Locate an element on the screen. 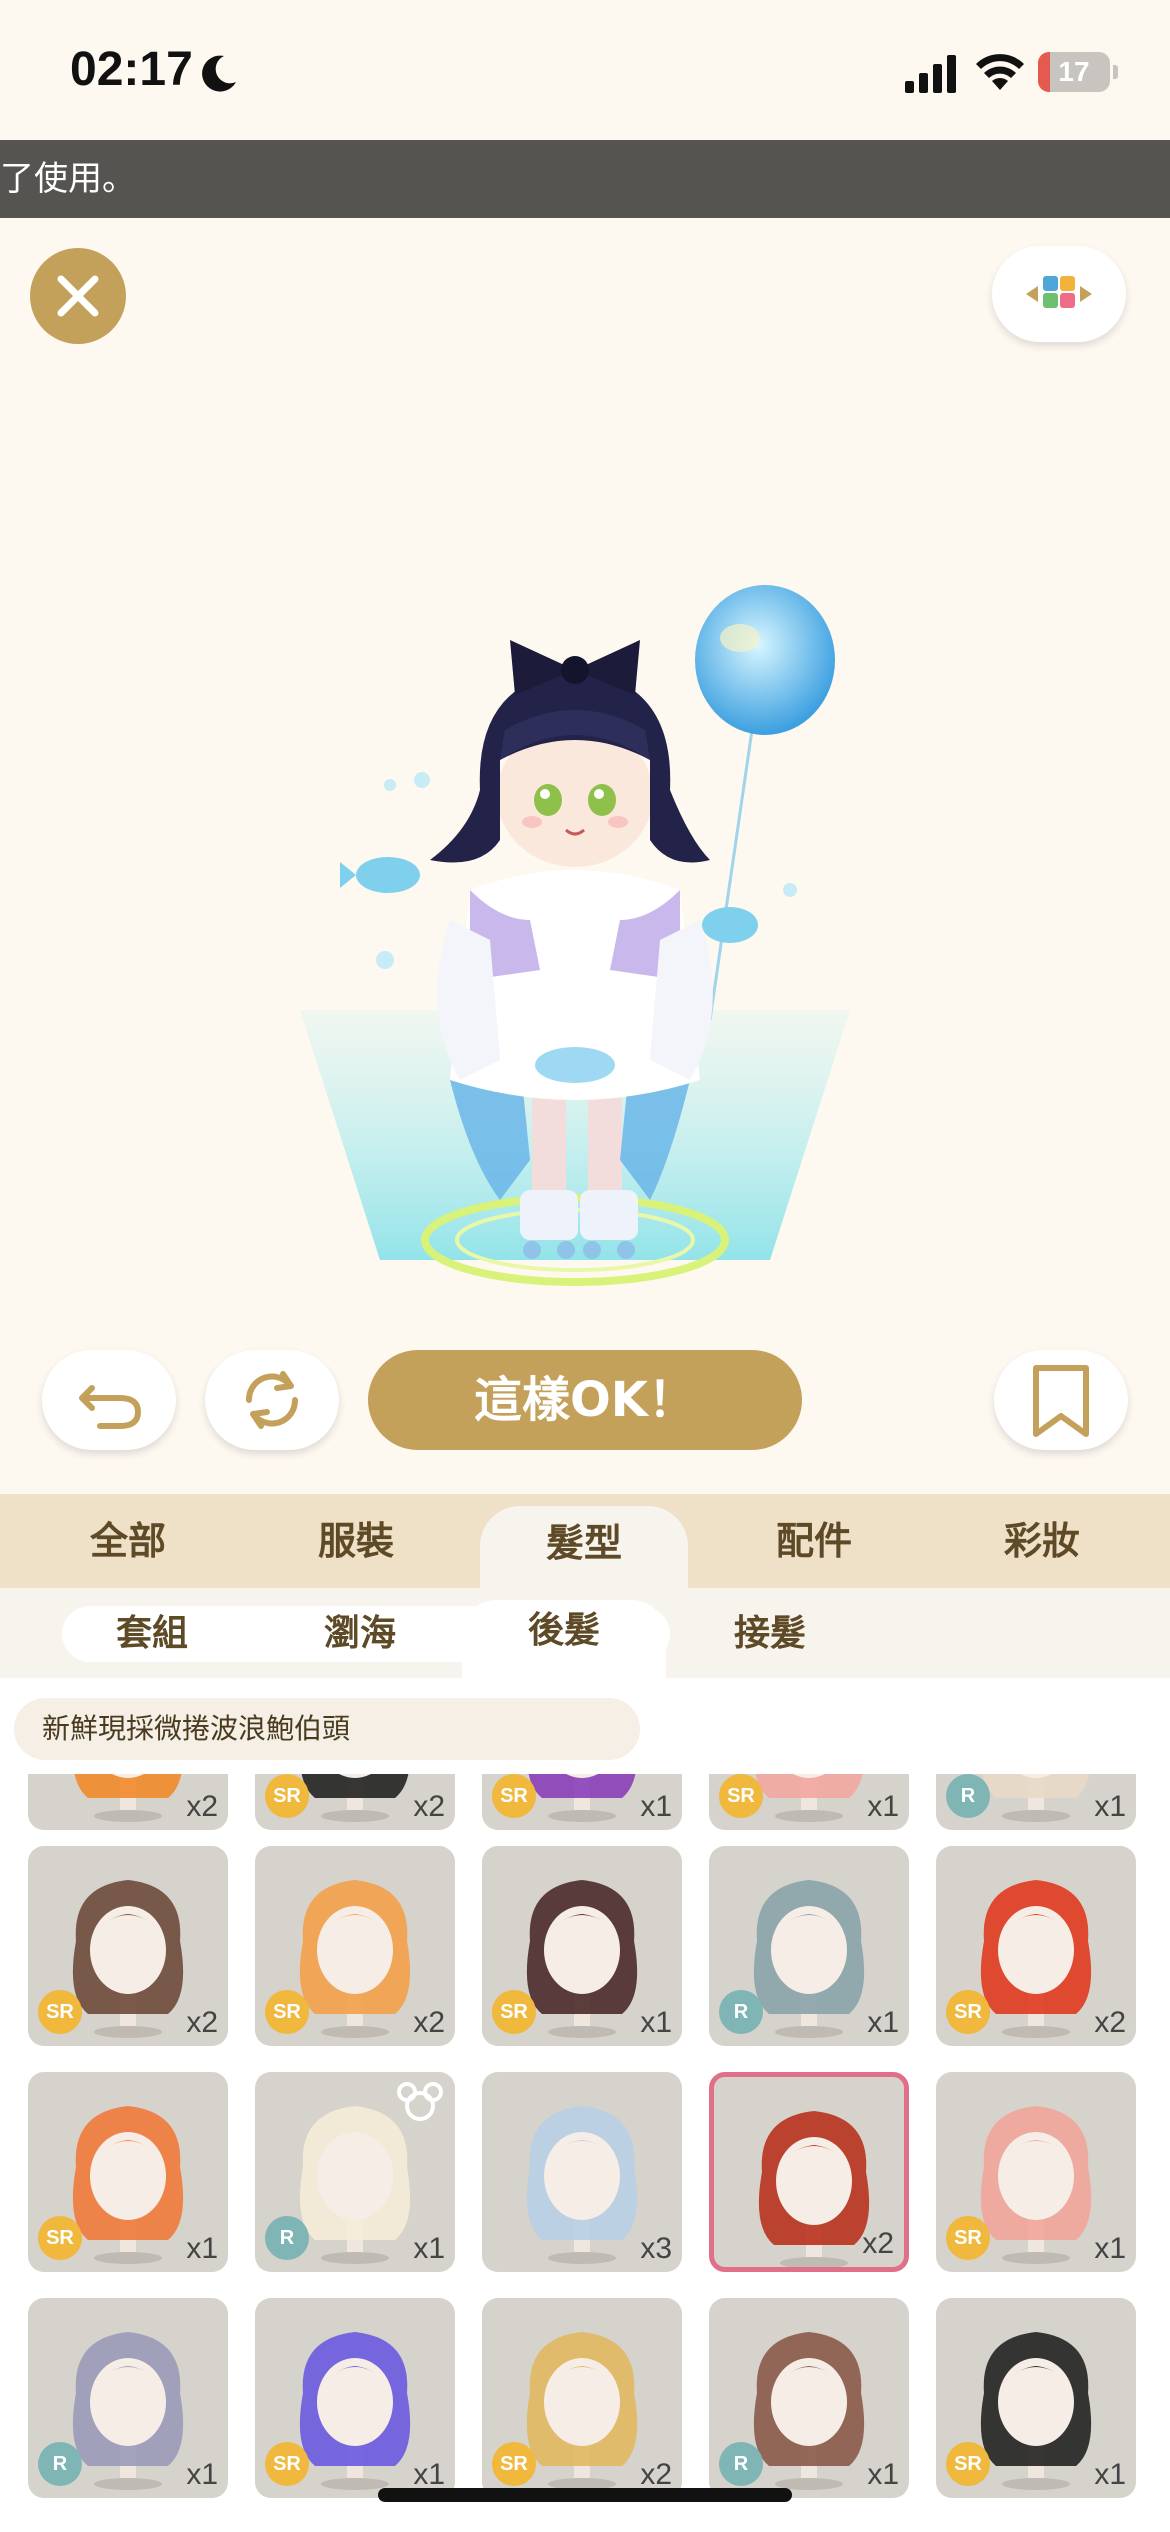 This screenshot has height=2532, width=1170. subtab-set: 套組 is located at coordinates (152, 1634).